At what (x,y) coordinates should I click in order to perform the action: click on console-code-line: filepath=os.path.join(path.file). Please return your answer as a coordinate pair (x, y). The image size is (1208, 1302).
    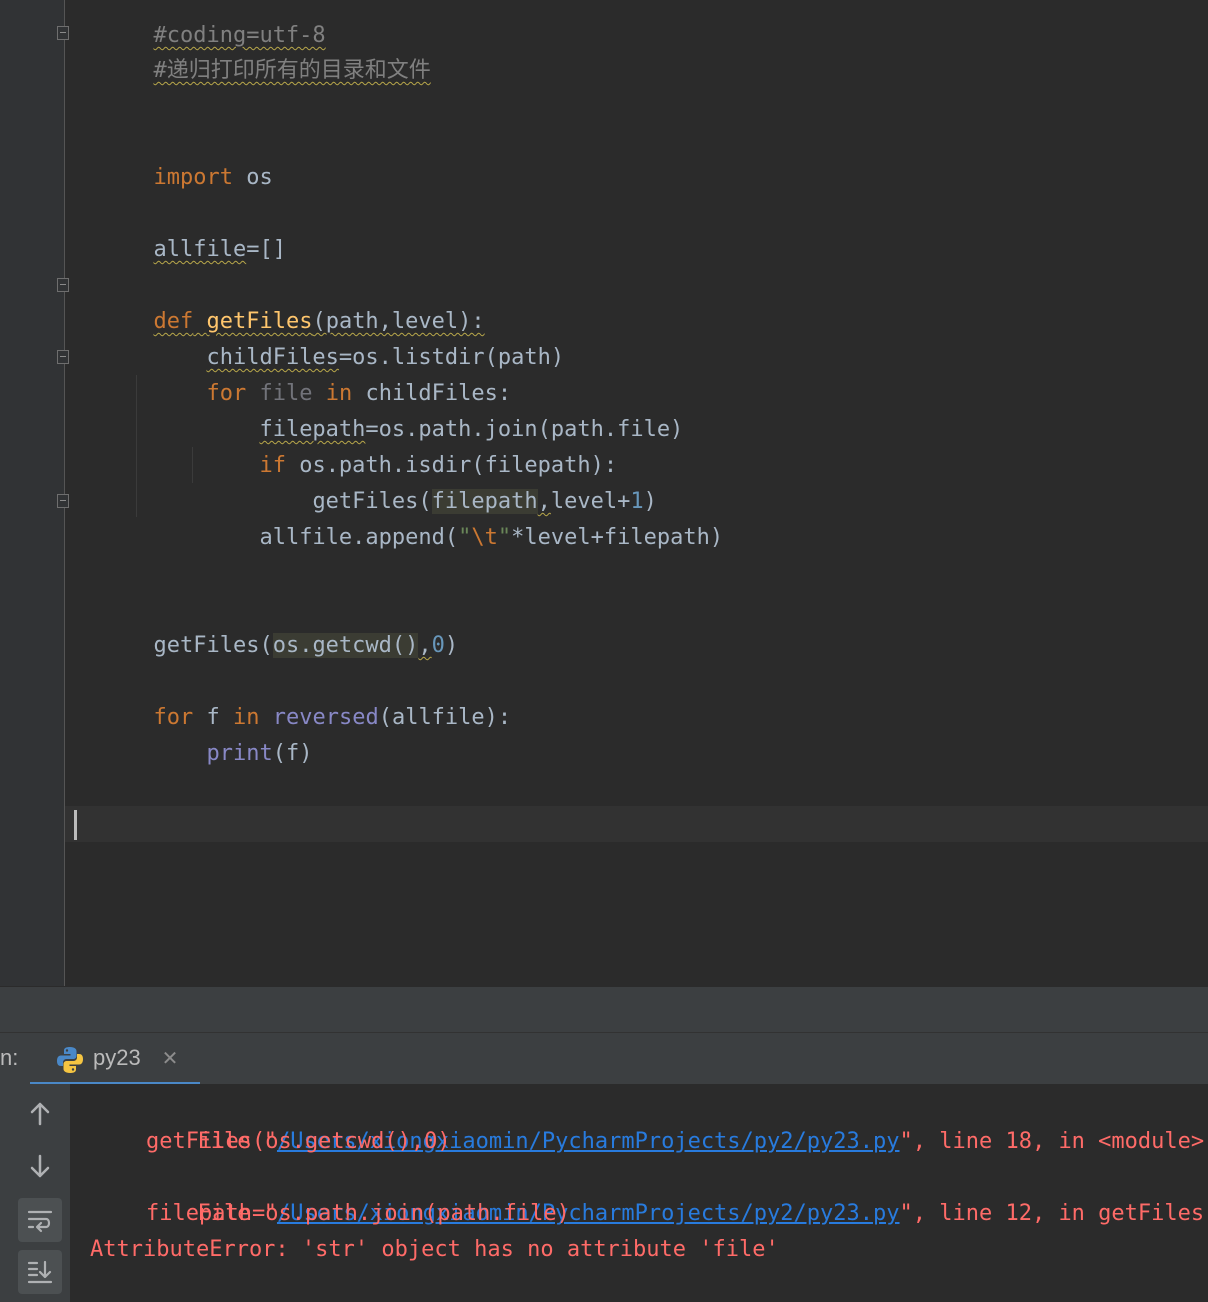
    Looking at the image, I should click on (358, 1213).